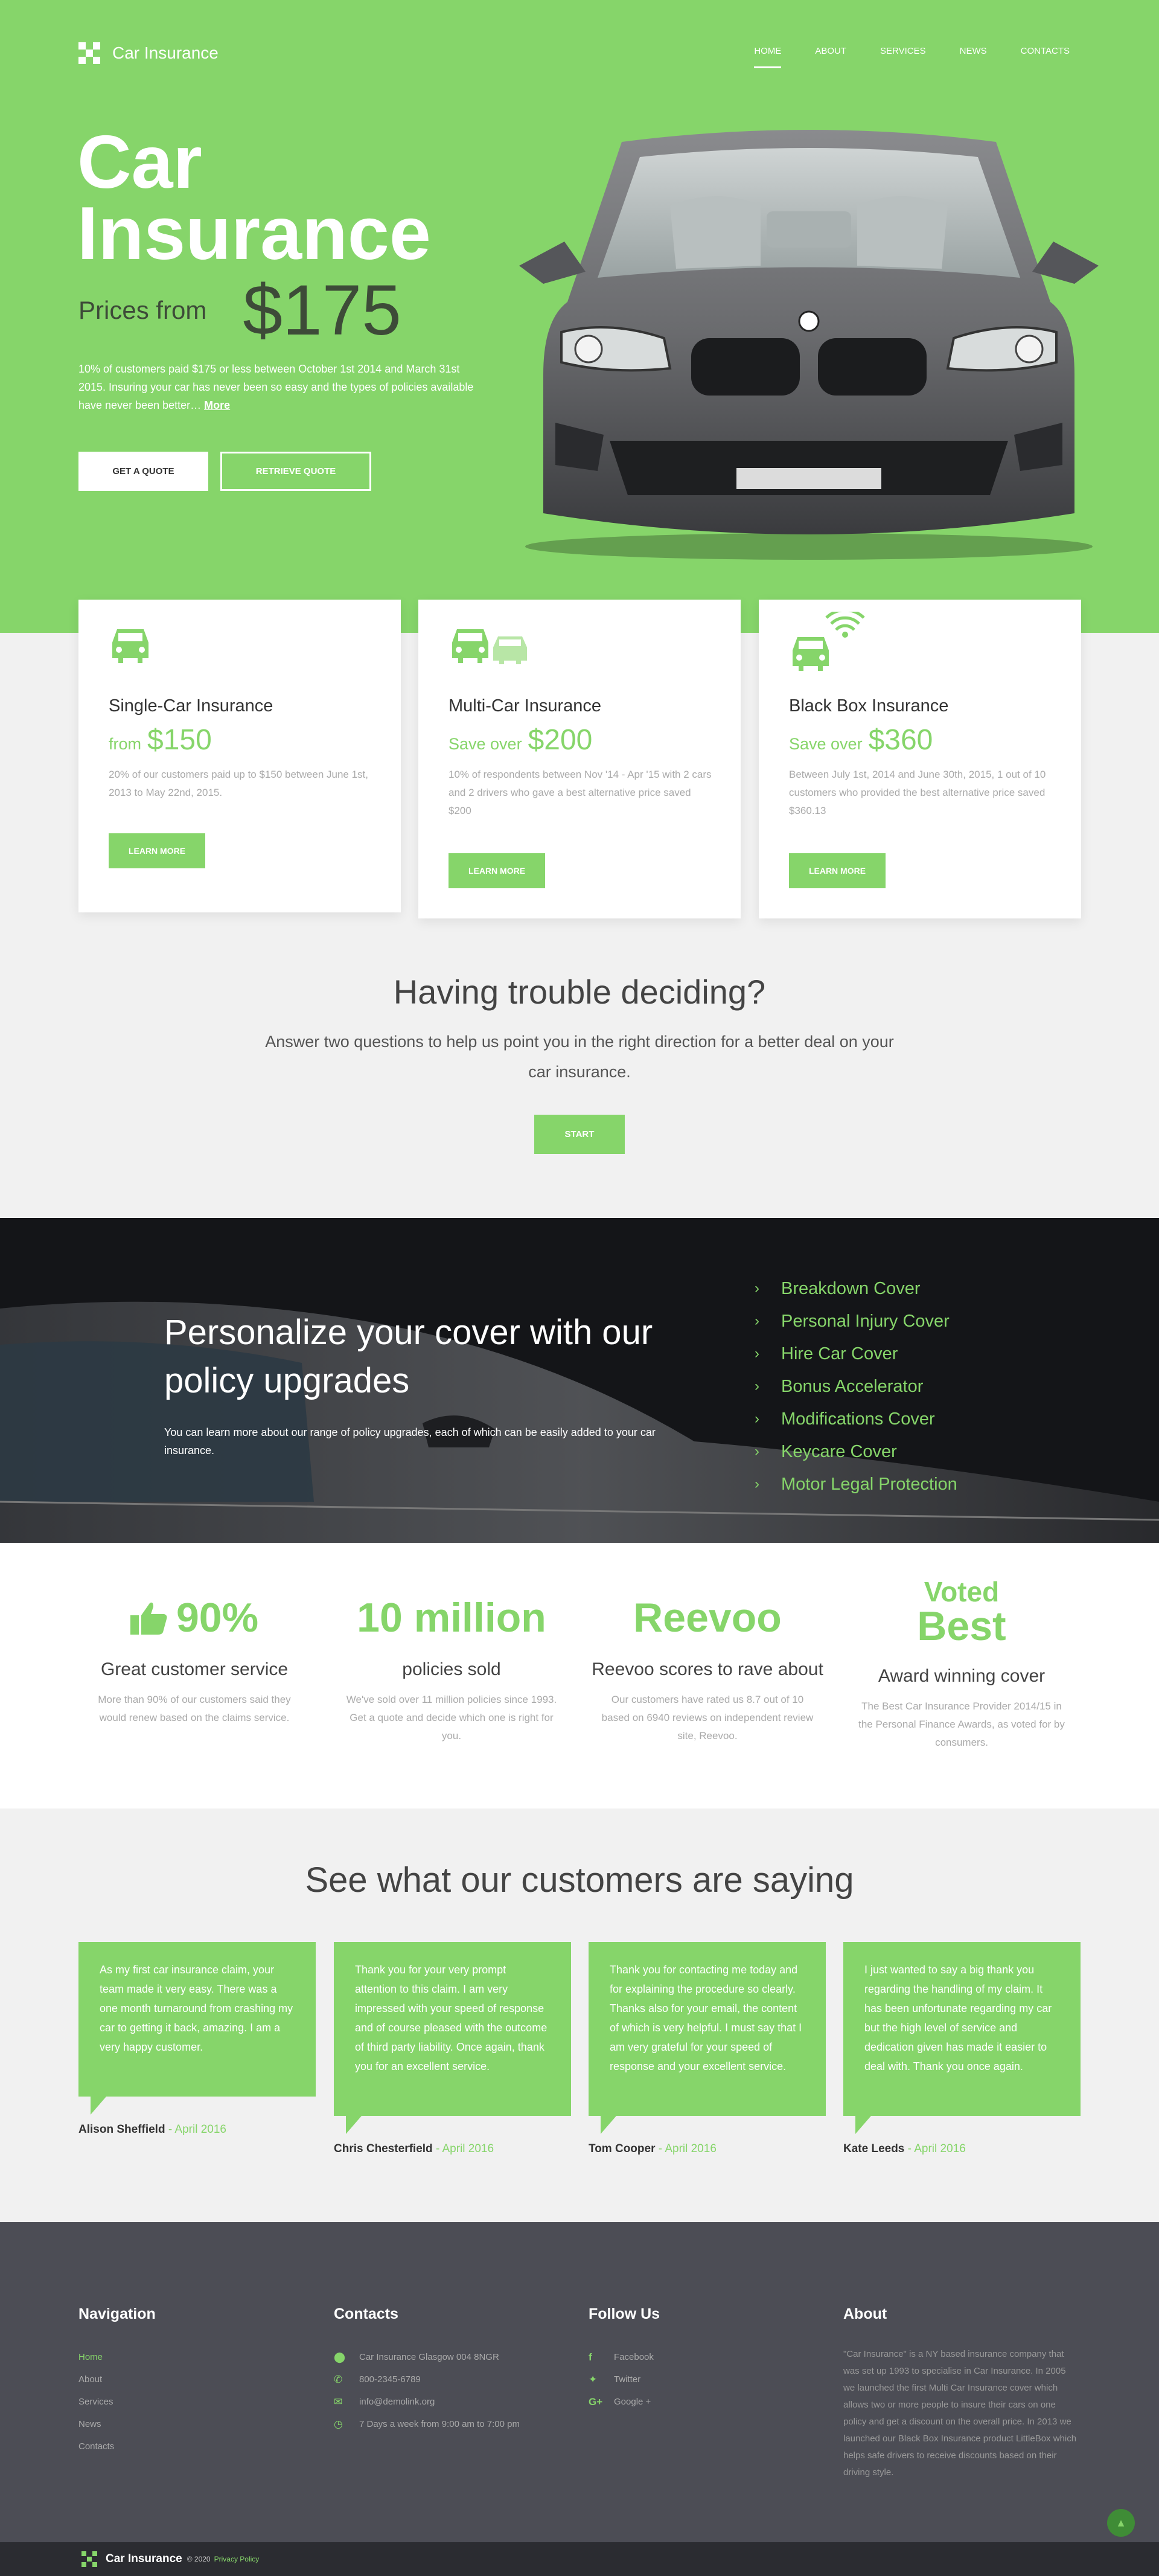  What do you see at coordinates (427, 2379) in the screenshot?
I see `contact-phone: ✆ 800-2345-6789` at bounding box center [427, 2379].